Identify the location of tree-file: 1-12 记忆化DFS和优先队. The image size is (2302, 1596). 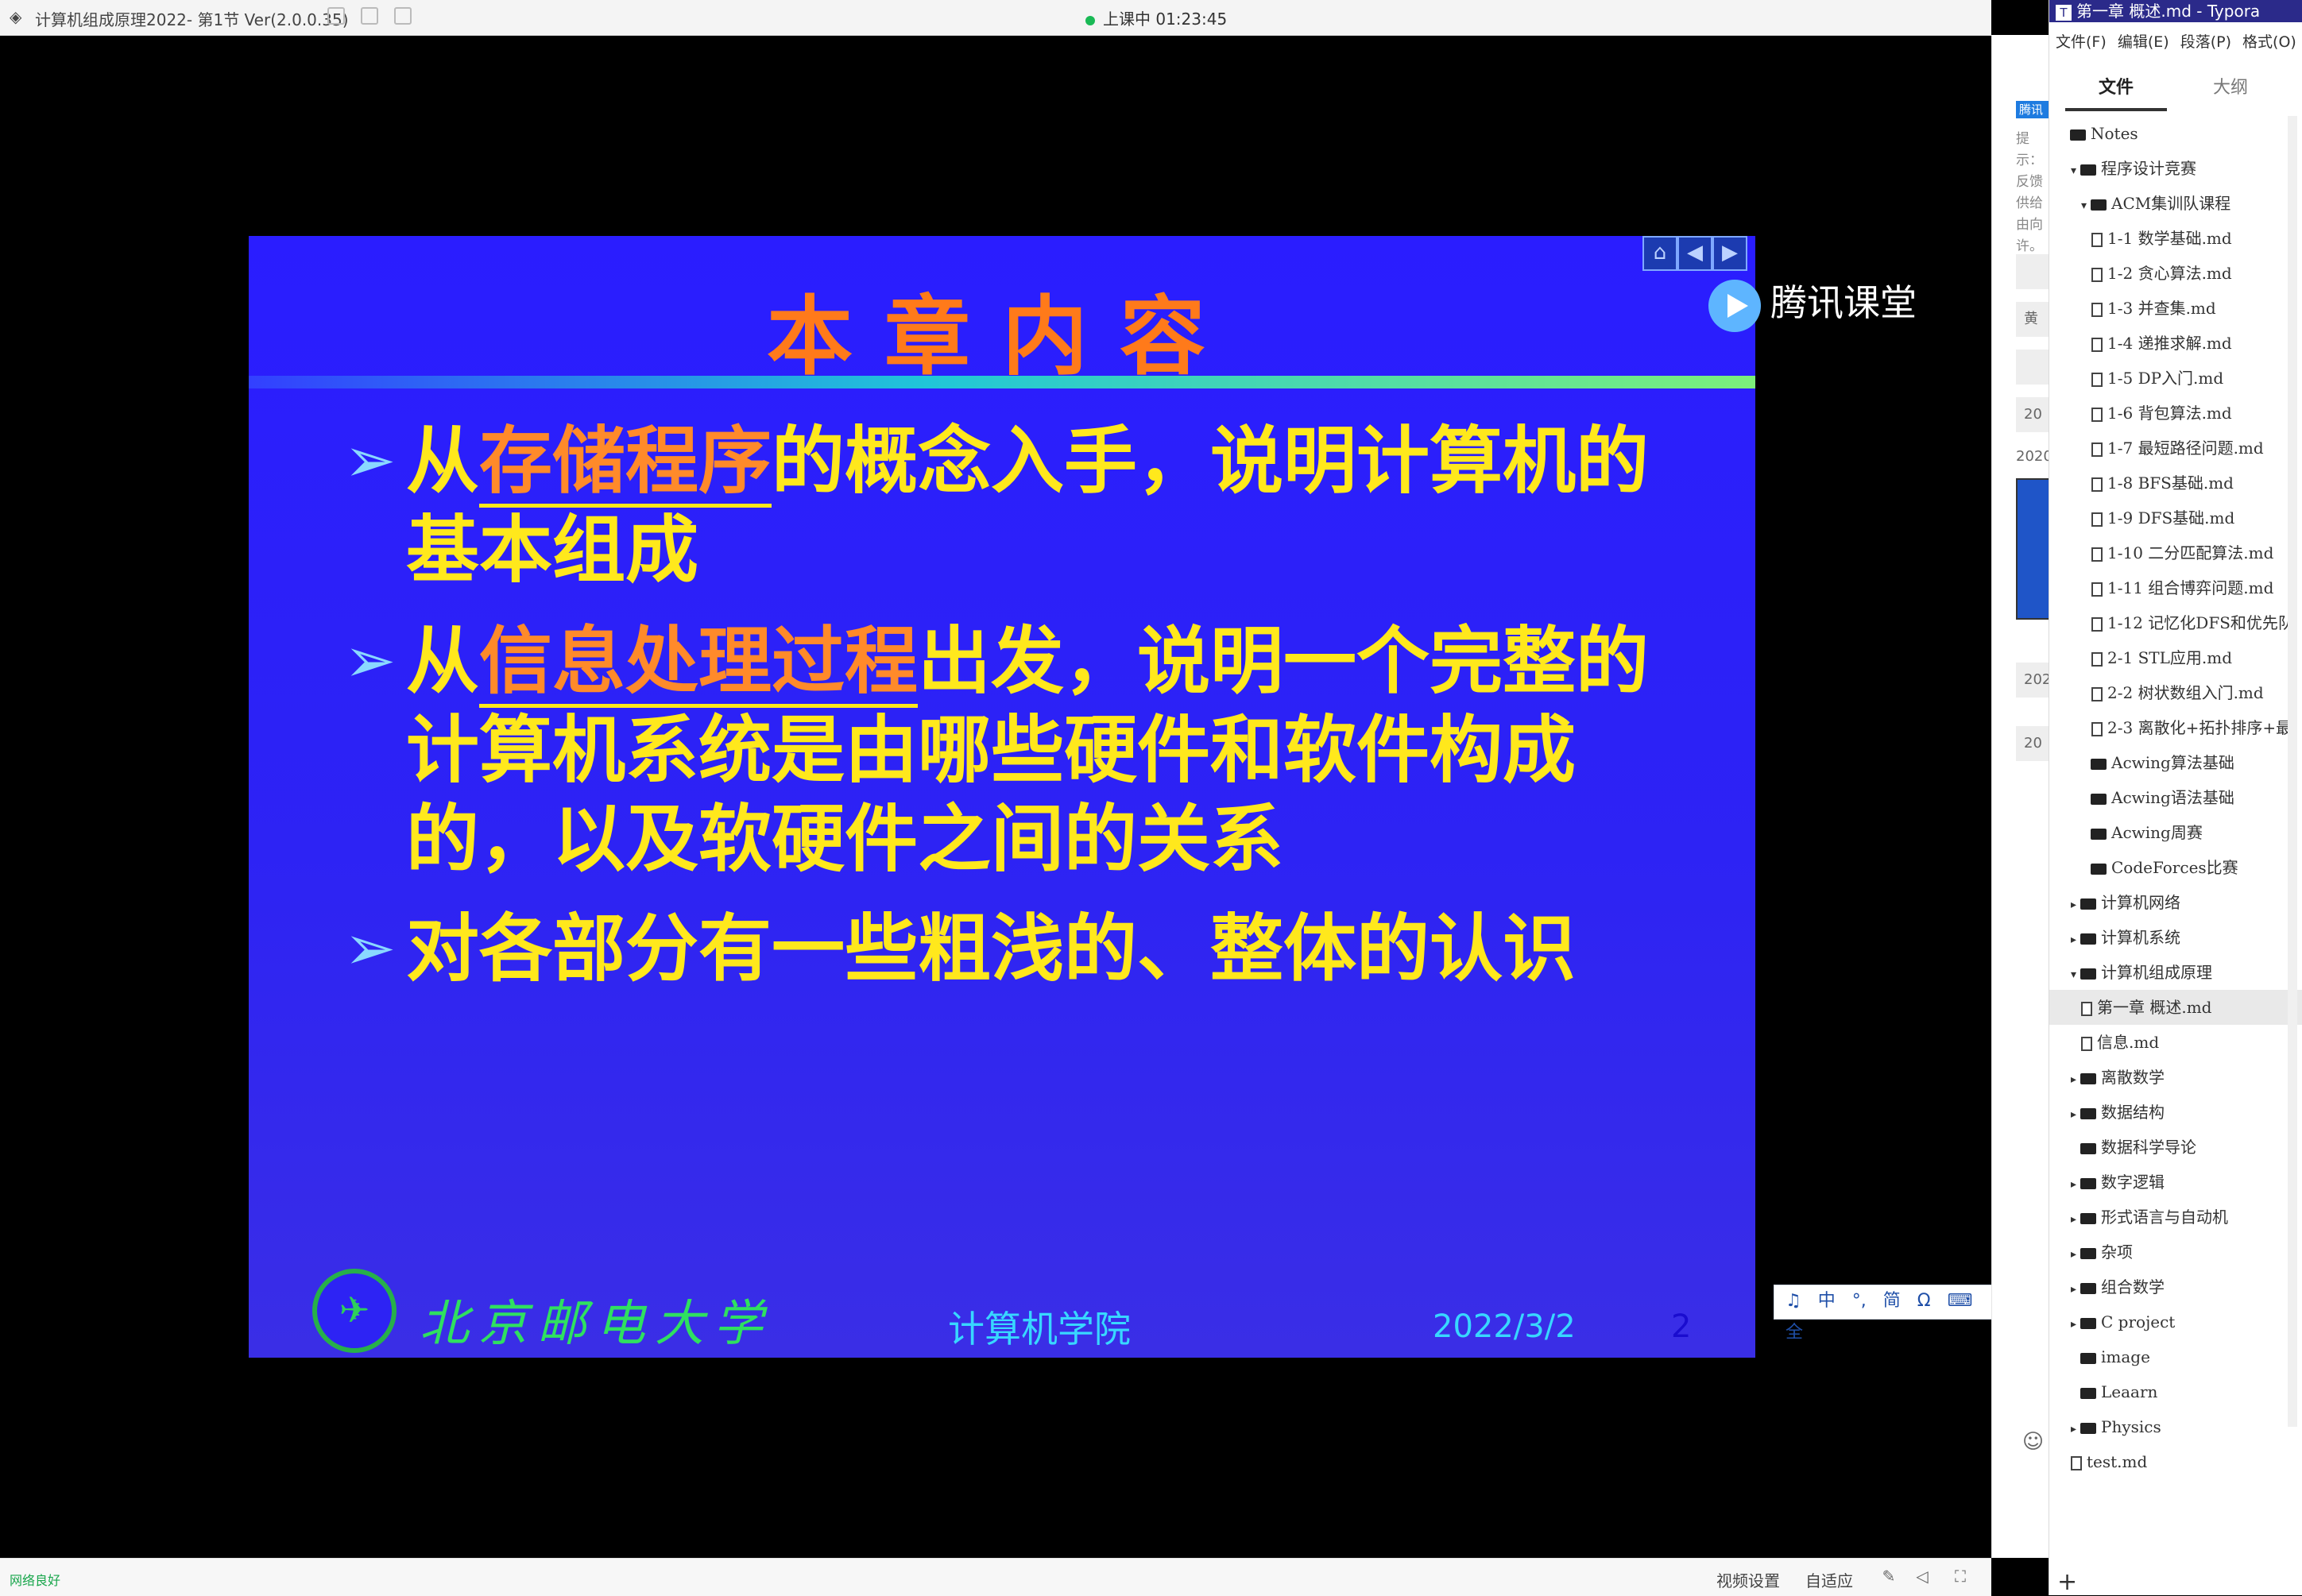
(2175, 622).